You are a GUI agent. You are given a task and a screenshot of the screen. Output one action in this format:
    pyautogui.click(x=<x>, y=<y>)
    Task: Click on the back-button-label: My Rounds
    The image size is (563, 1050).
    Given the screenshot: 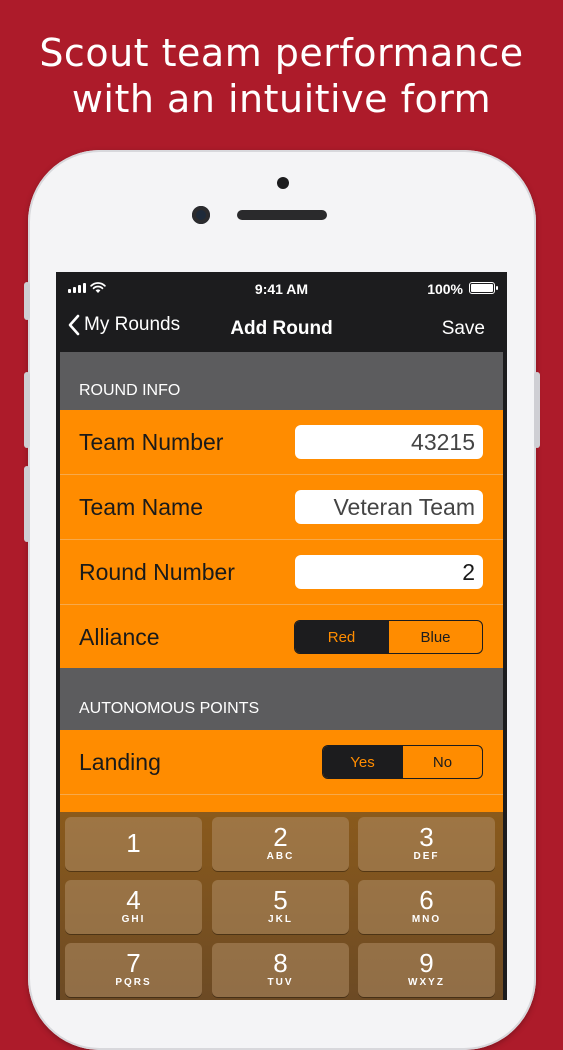 What is the action you would take?
    pyautogui.click(x=132, y=324)
    